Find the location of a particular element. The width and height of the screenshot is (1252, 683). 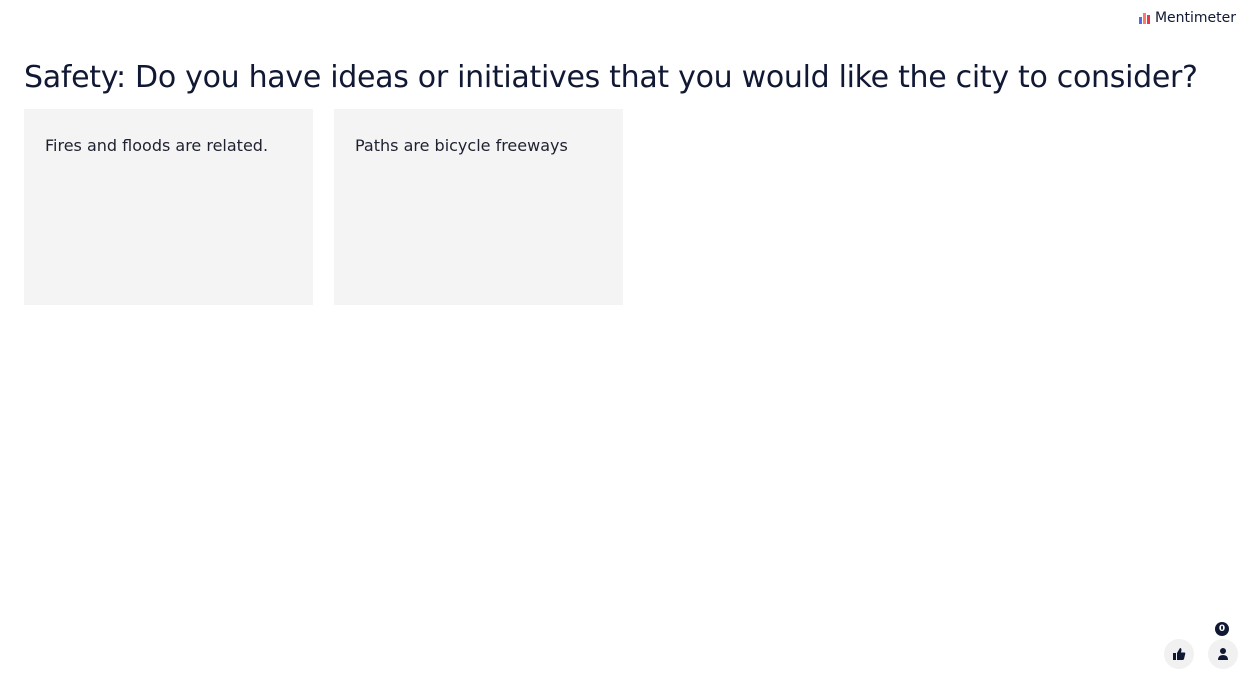

participant-count-badge: 0 is located at coordinates (1222, 629).